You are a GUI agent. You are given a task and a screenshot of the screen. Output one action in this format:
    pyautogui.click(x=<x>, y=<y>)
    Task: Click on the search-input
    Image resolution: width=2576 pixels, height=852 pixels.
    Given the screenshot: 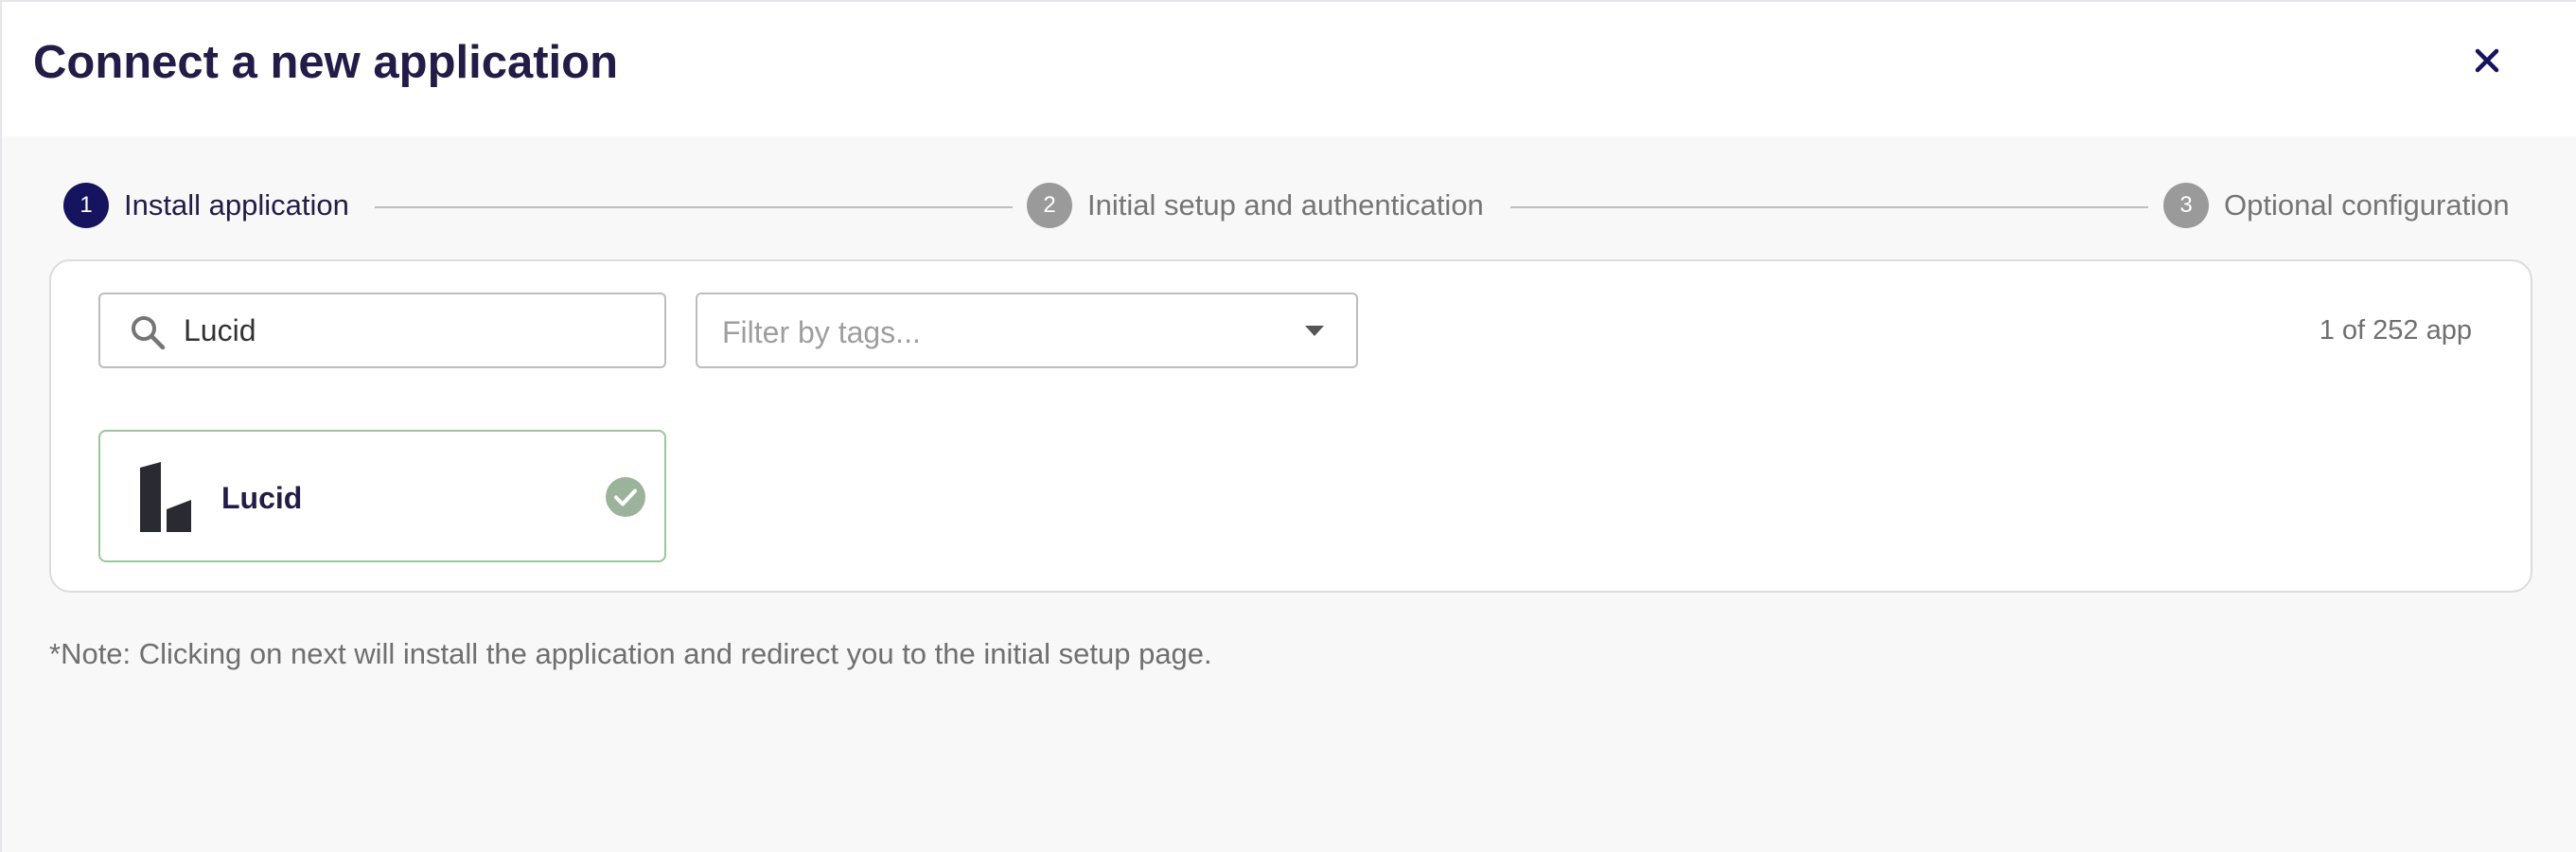 What is the action you would take?
    pyautogui.click(x=420, y=330)
    